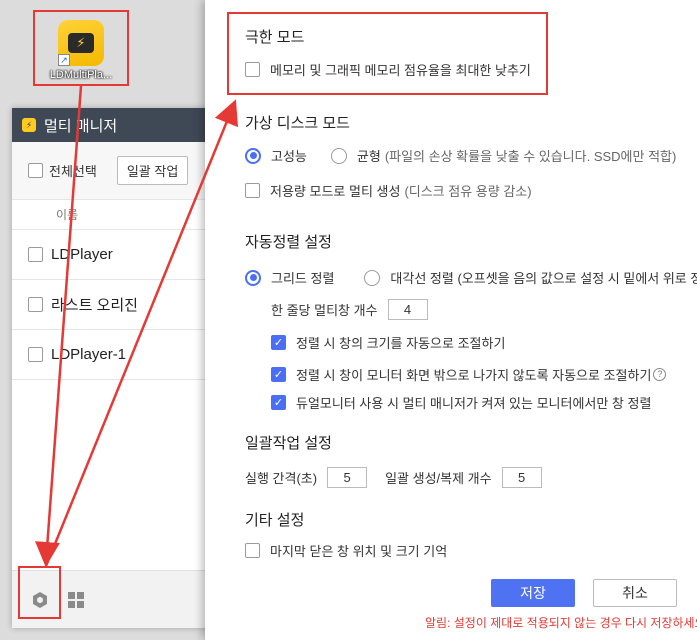 Image resolution: width=697 pixels, height=640 pixels. I want to click on ldmultiplayer-app-icon: ⚡ ↗, so click(81, 43).